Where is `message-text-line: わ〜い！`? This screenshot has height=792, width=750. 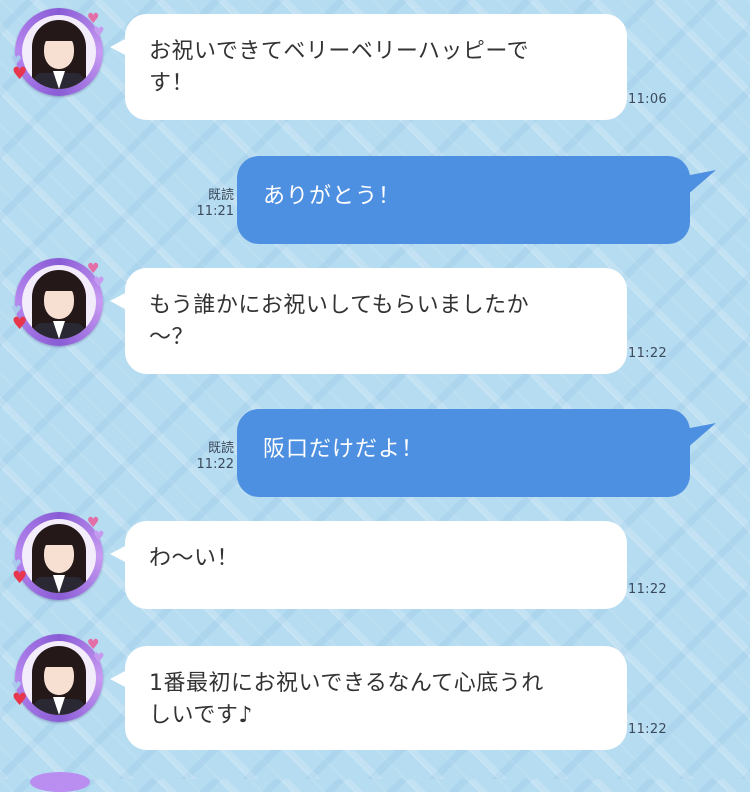 message-text-line: わ〜い！ is located at coordinates (194, 558).